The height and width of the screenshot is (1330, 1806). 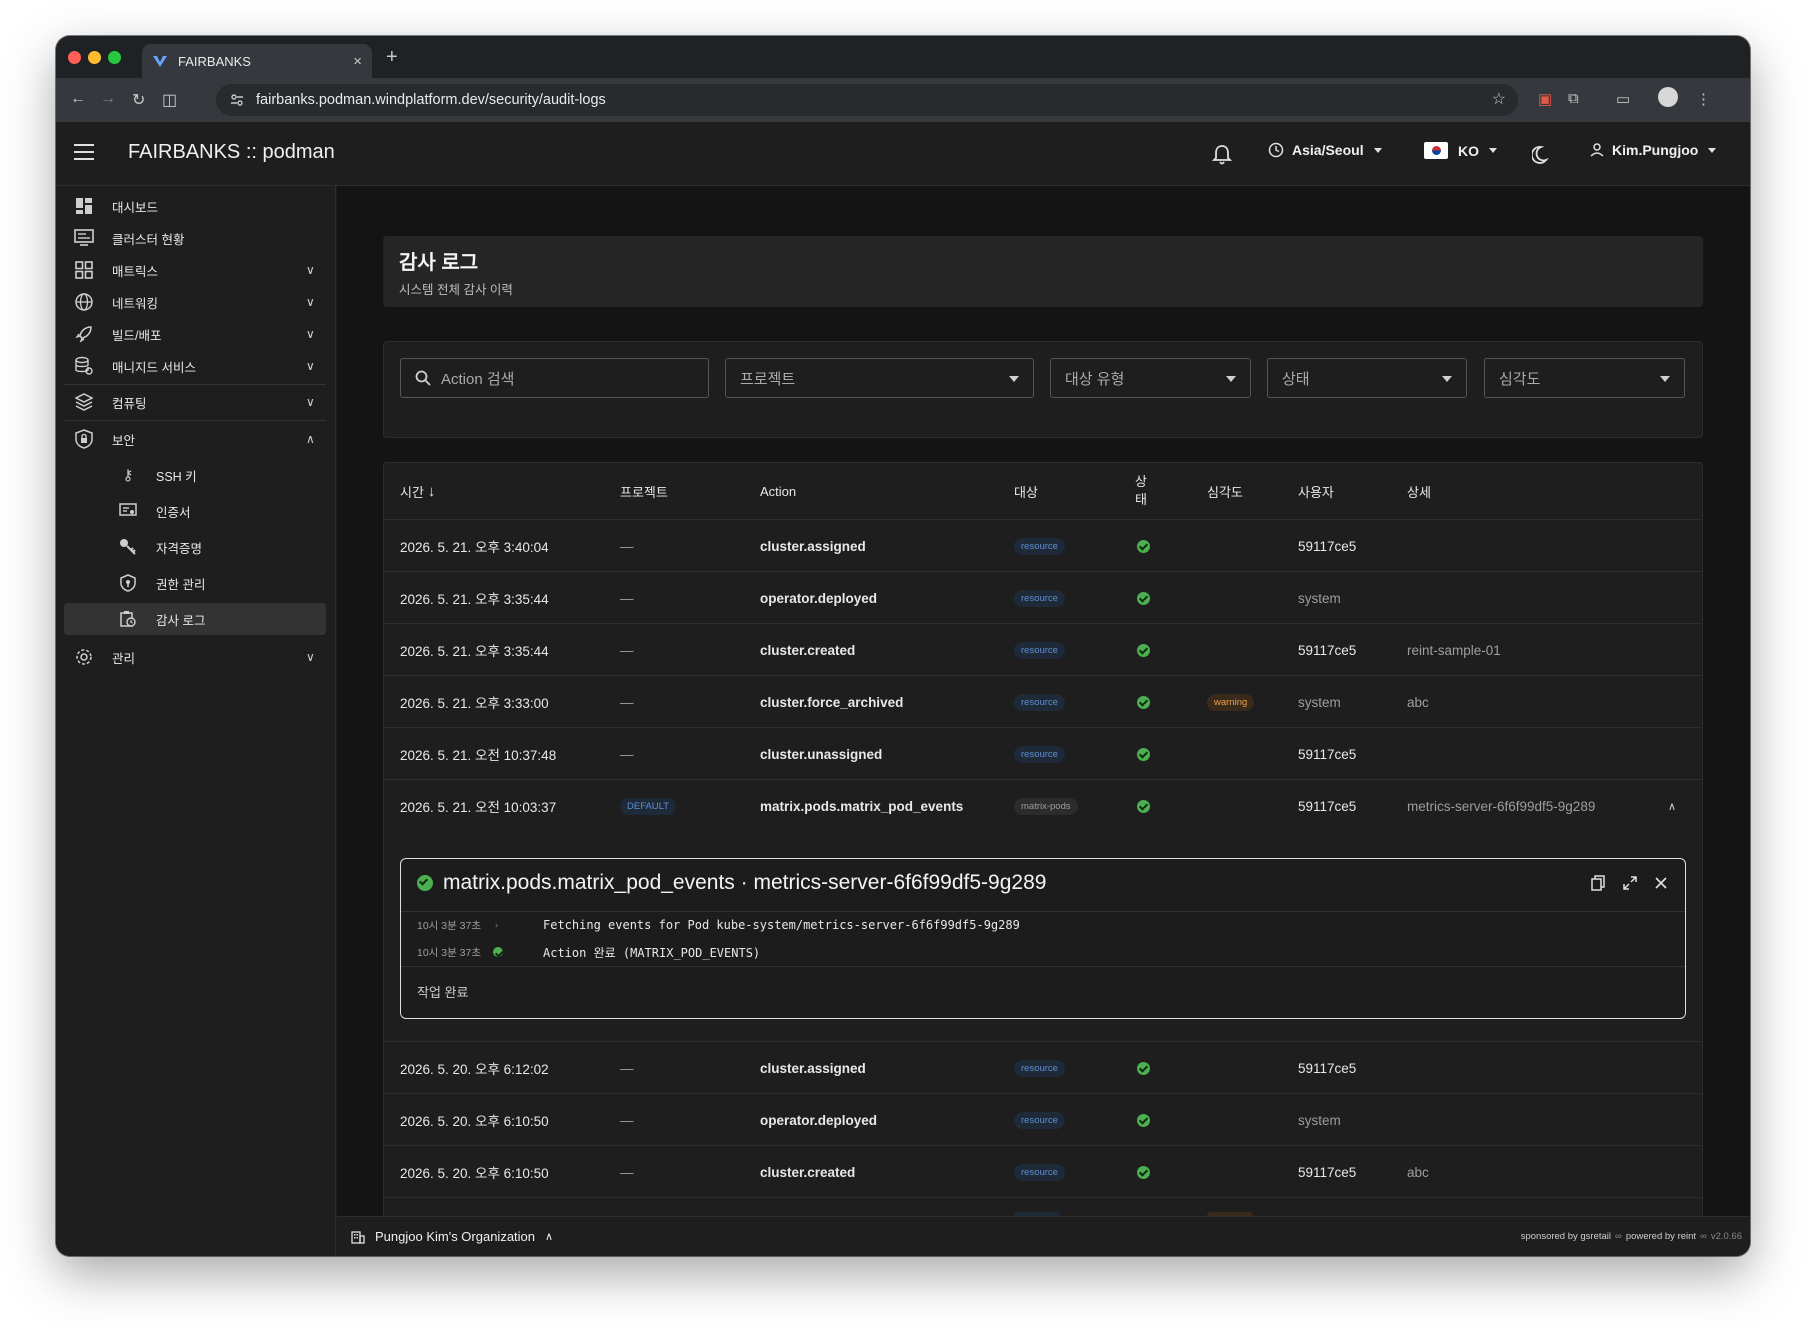 What do you see at coordinates (195, 238) in the screenshot?
I see `sidebar-item-cluster-status: 클러스터 현황` at bounding box center [195, 238].